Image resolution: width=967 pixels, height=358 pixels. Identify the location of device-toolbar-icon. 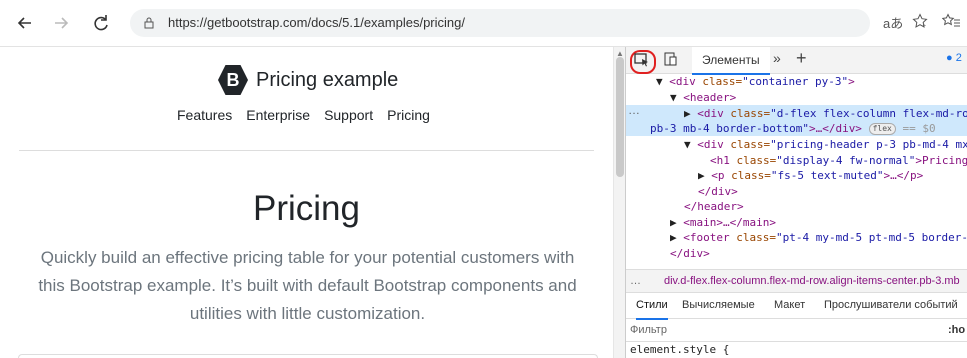
(671, 59).